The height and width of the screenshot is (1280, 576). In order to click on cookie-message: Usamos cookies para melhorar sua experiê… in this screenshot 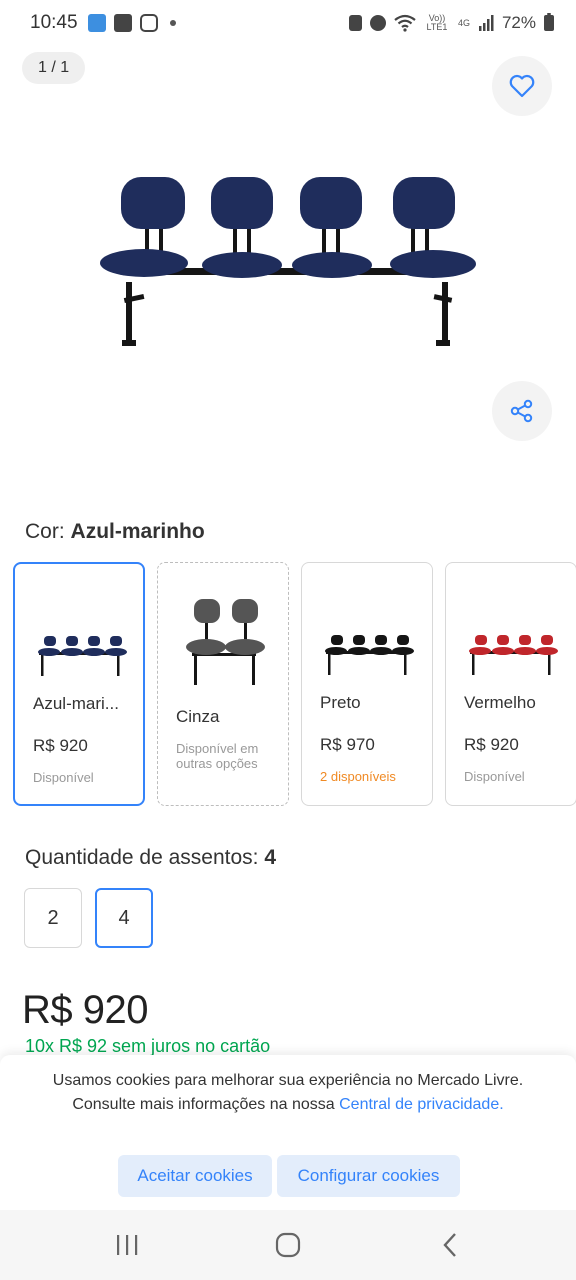, I will do `click(288, 1092)`.